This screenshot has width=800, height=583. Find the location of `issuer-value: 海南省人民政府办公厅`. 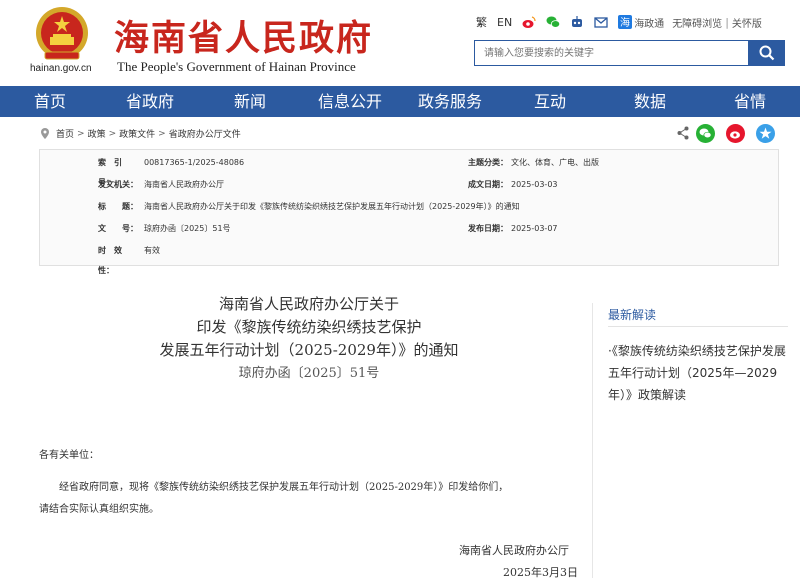

issuer-value: 海南省人民政府办公厅 is located at coordinates (184, 184).